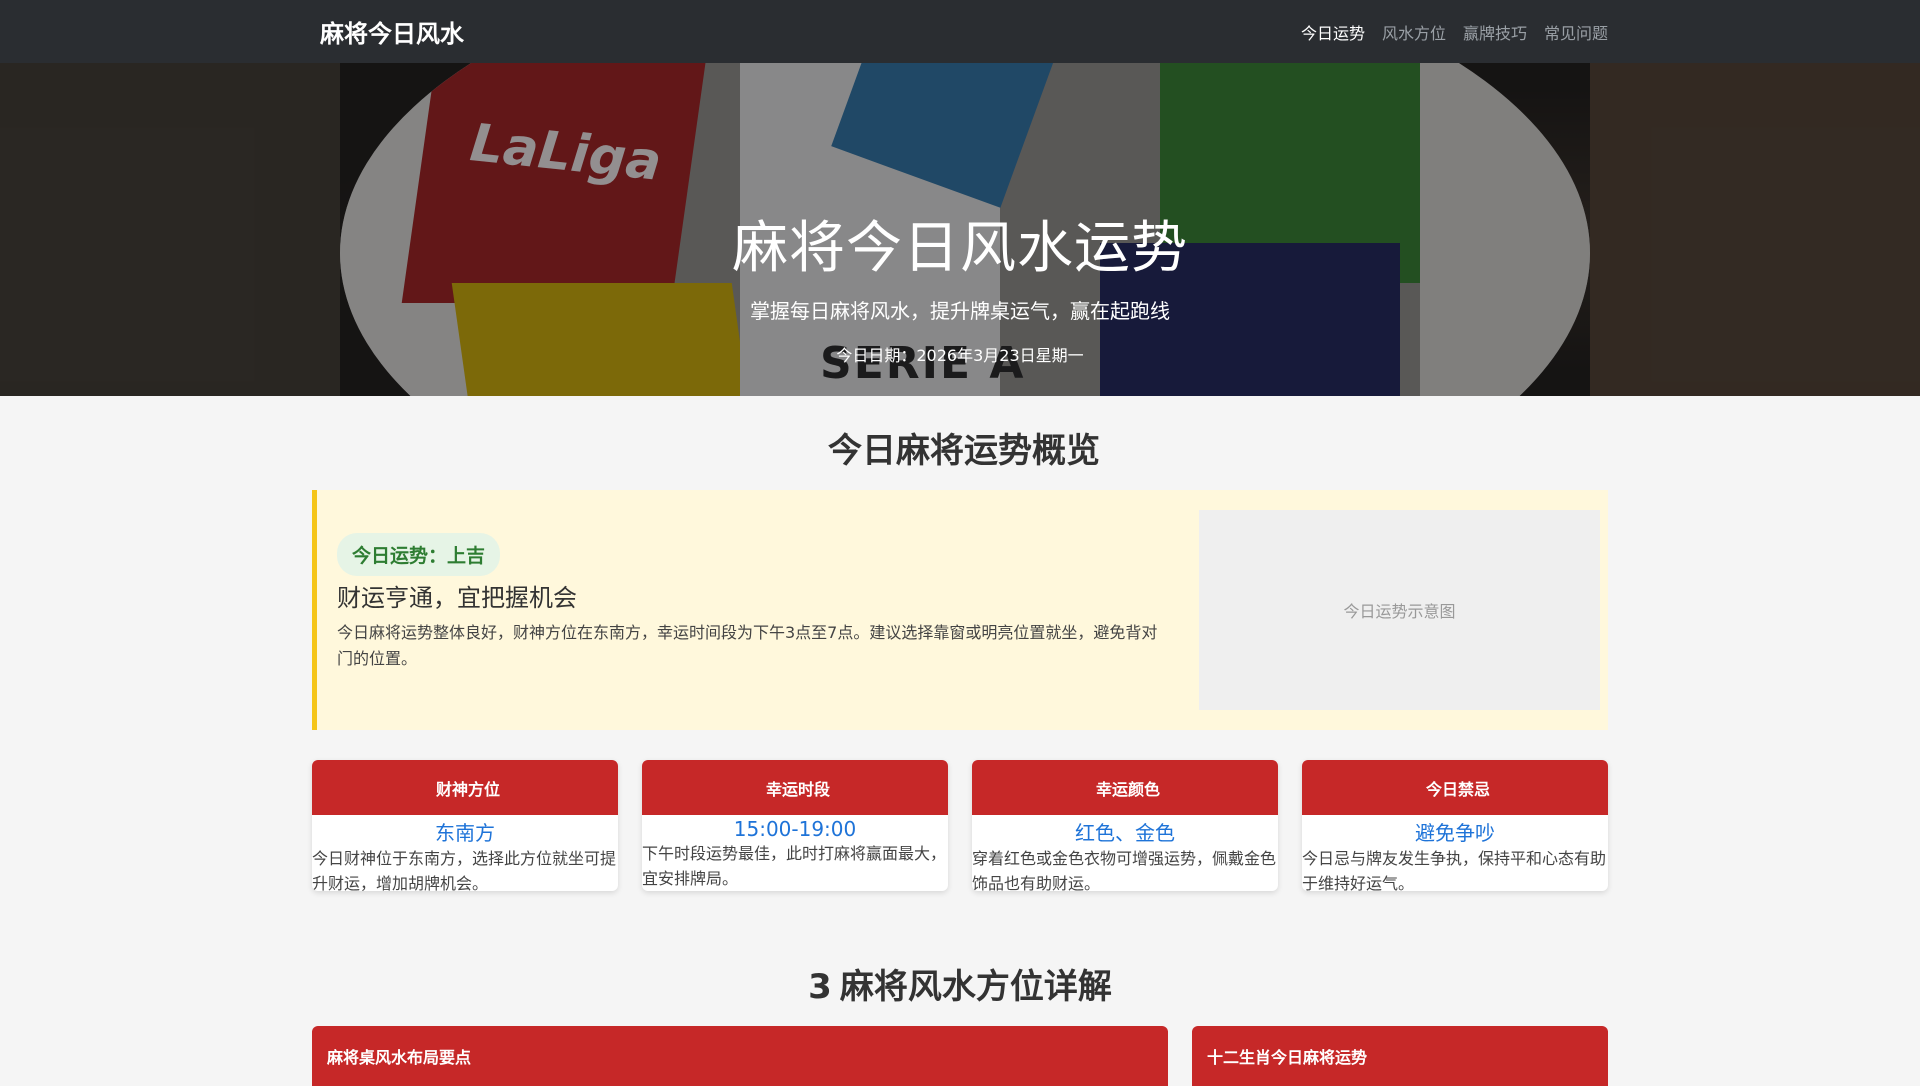 The height and width of the screenshot is (1086, 1920). I want to click on panel-zodiac-fortune: 十二生肖今日麻将运势, so click(1400, 1056).